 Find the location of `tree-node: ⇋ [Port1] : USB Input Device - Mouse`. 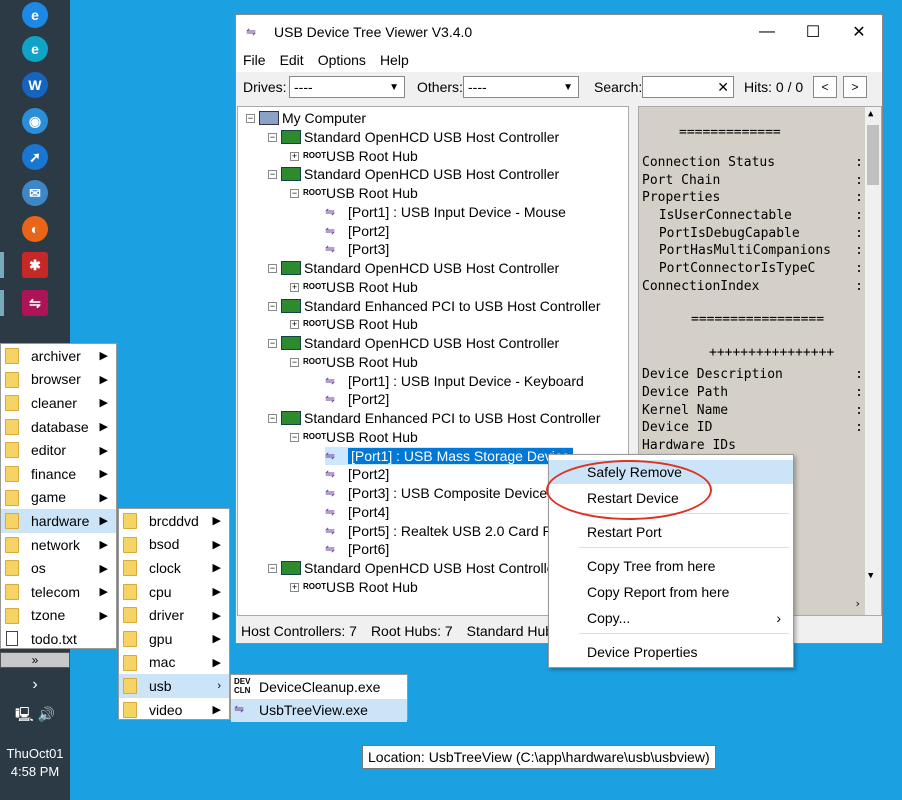

tree-node: ⇋ [Port1] : USB Input Device - Mouse is located at coordinates (445, 212).